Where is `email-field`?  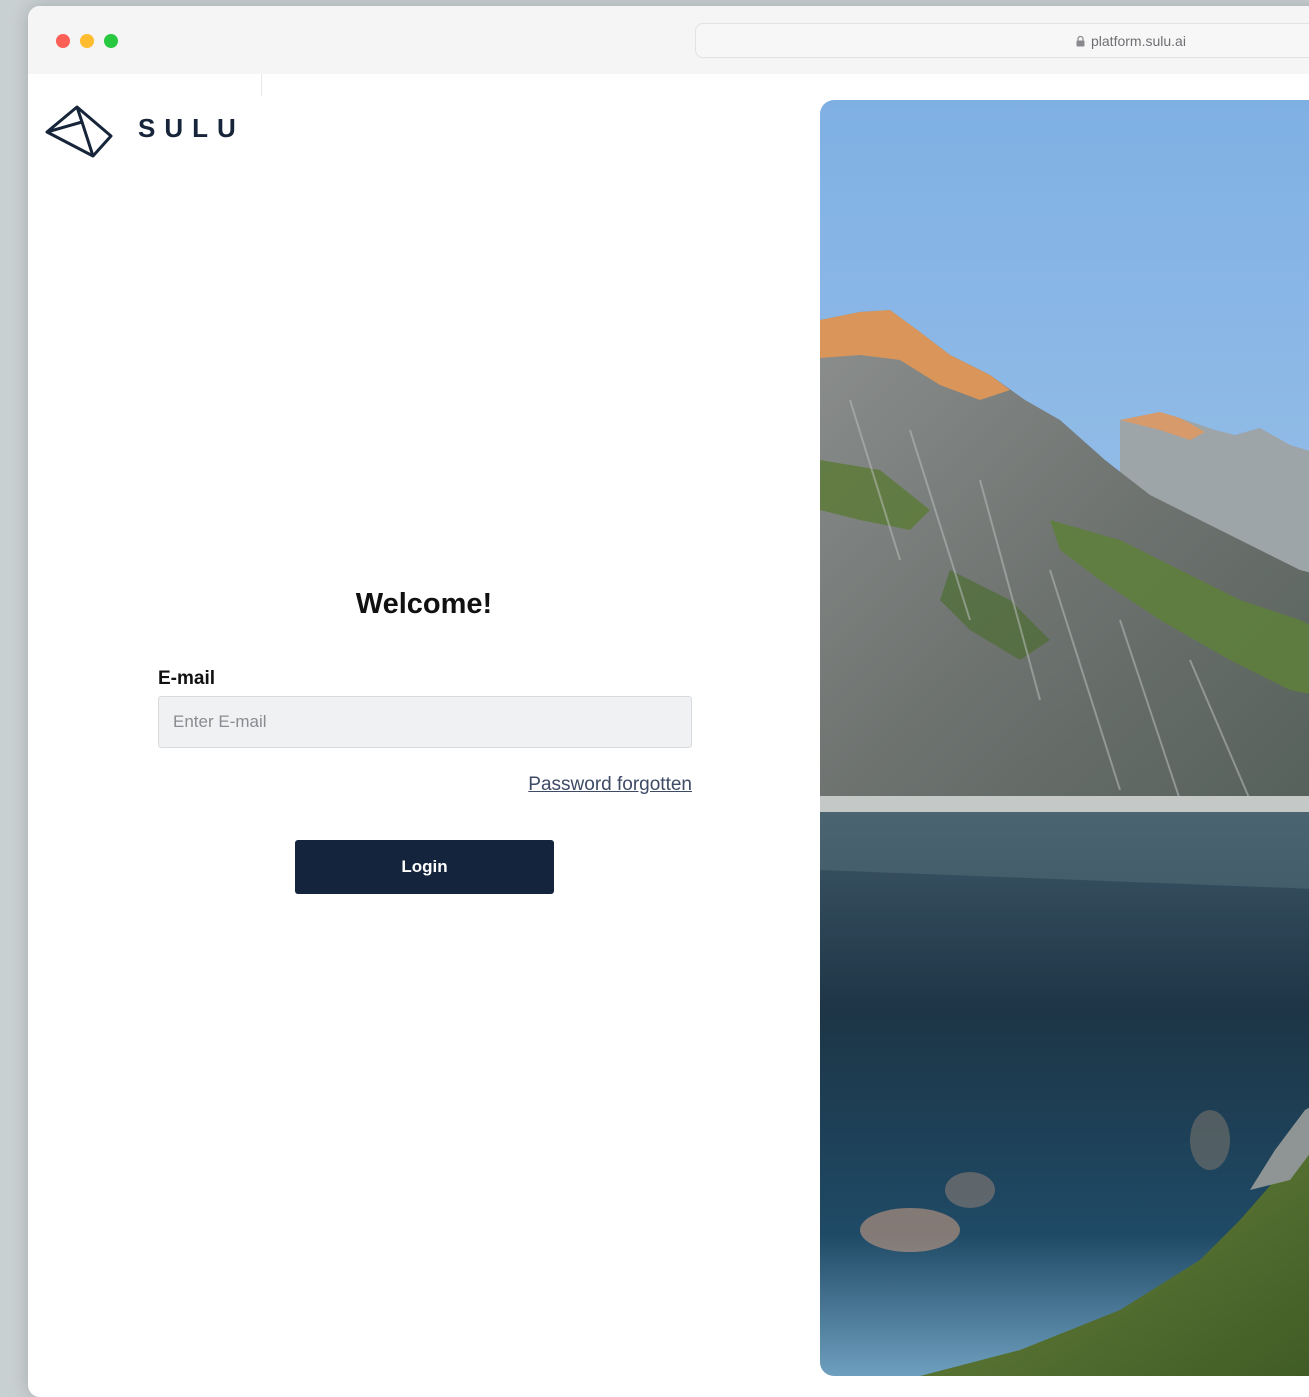 email-field is located at coordinates (425, 722).